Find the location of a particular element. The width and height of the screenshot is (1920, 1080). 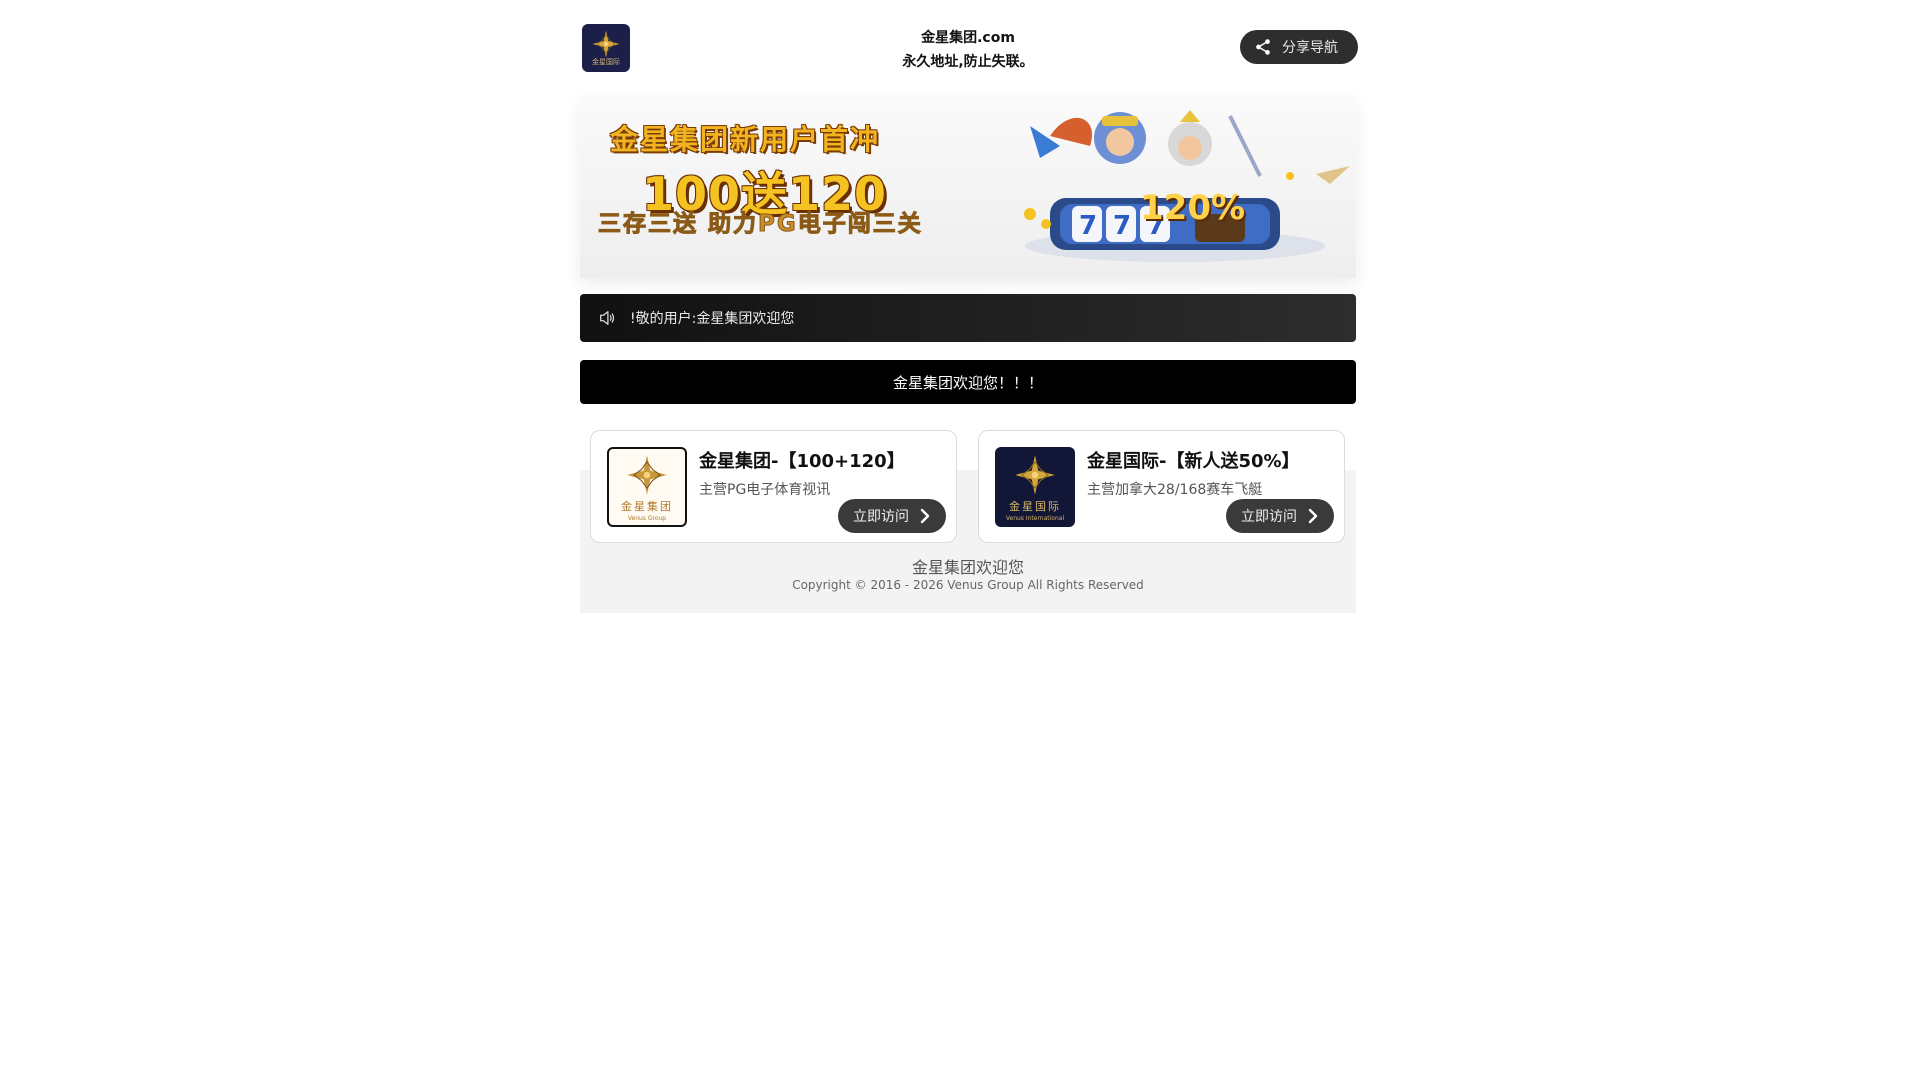

share-nav-button: 分享导航 is located at coordinates (1299, 47).